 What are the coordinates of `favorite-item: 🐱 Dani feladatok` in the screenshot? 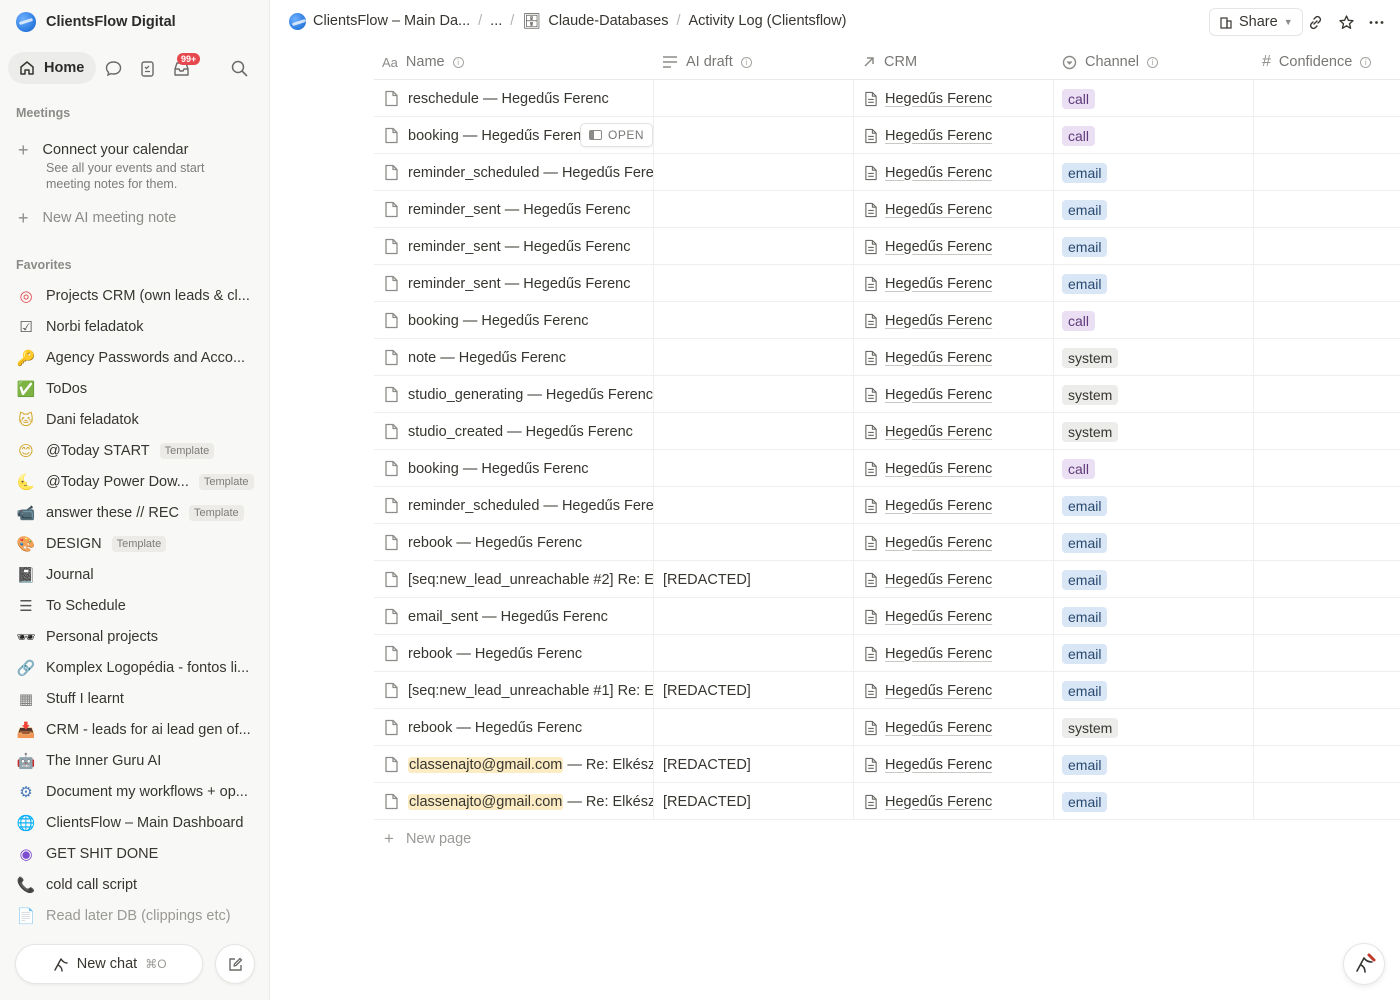 It's located at (138, 419).